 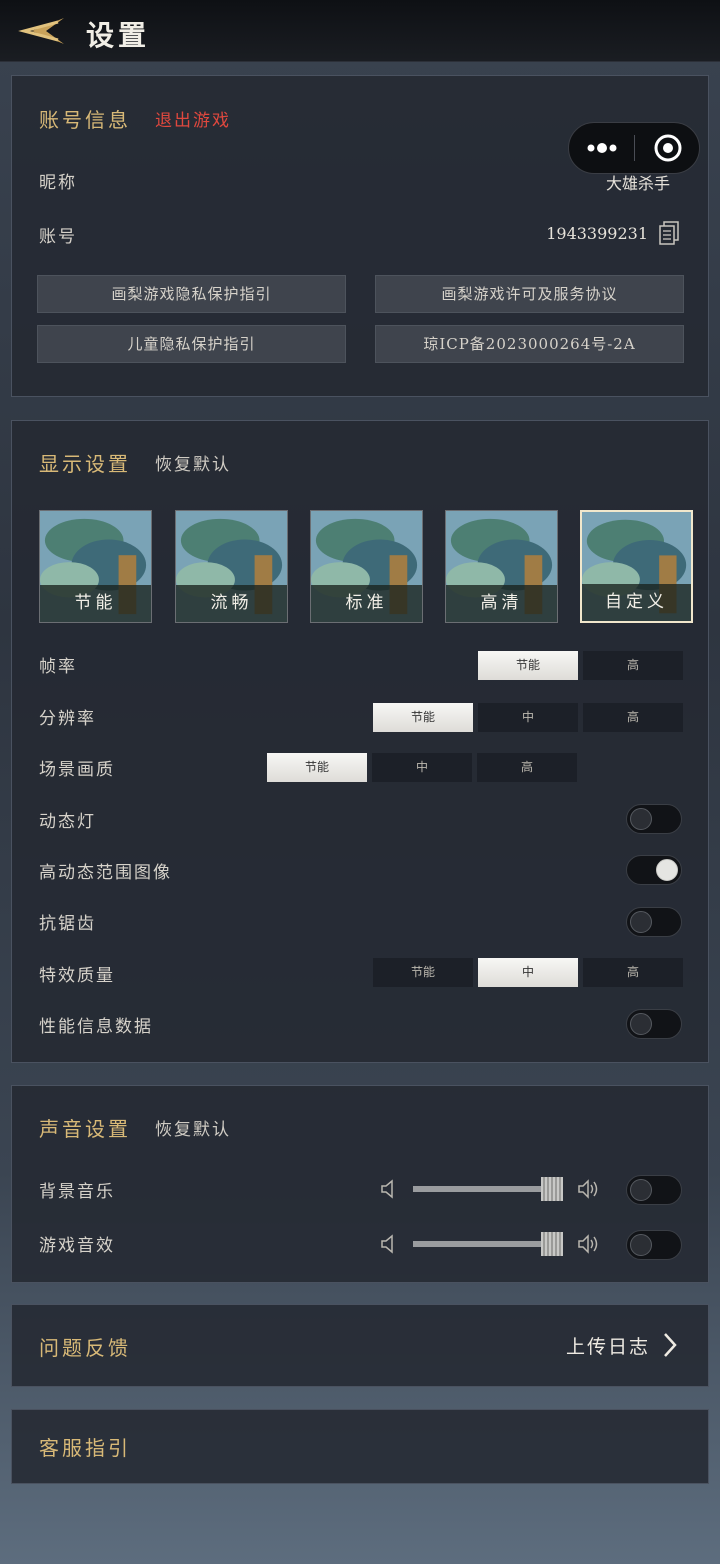 What do you see at coordinates (636, 602) in the screenshot?
I see `preset-label: 自定义` at bounding box center [636, 602].